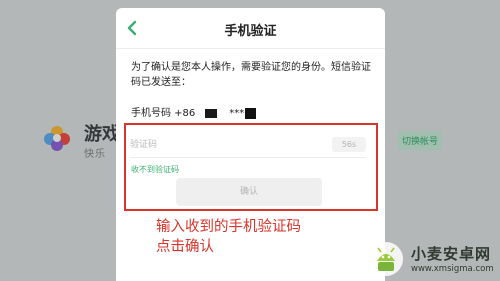 Image resolution: width=500 pixels, height=281 pixels. What do you see at coordinates (163, 113) in the screenshot?
I see `phone-label: 手机号码 +86` at bounding box center [163, 113].